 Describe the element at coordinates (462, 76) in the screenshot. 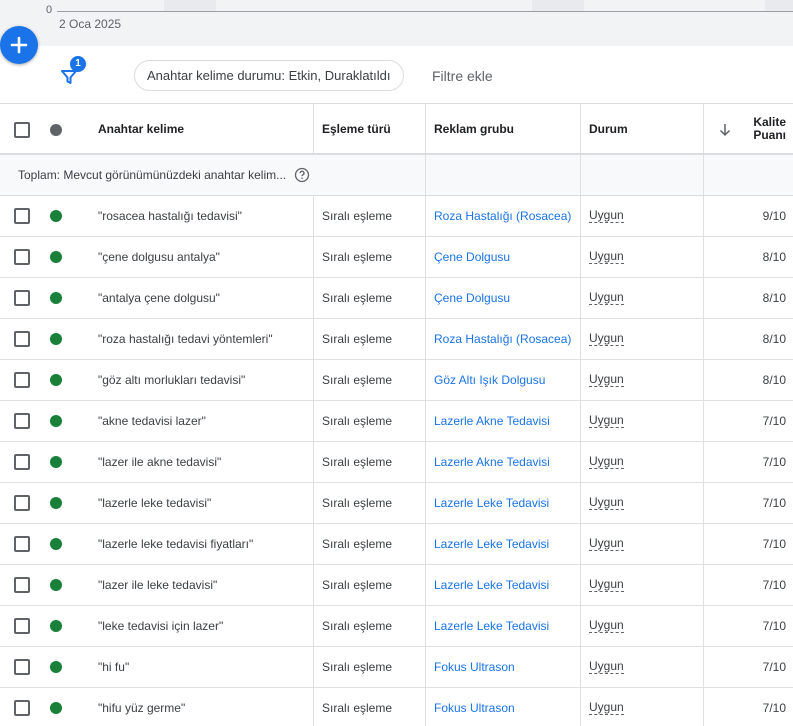

I see `add-filter-button: Filtre ekle` at that location.